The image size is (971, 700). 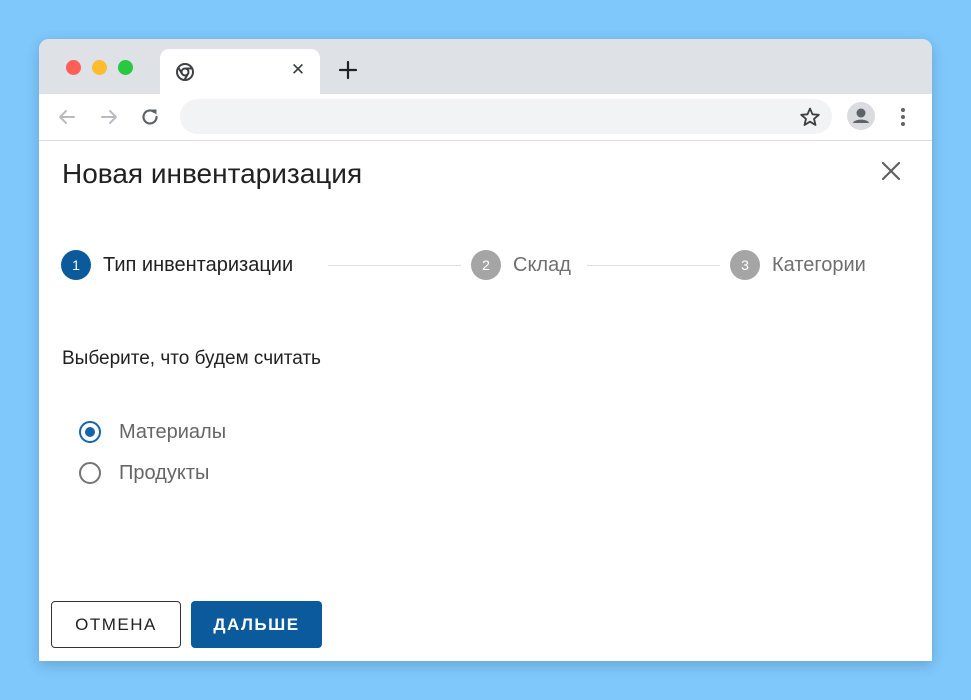 I want to click on next-button: ДАЛЬШЕ, so click(x=256, y=624).